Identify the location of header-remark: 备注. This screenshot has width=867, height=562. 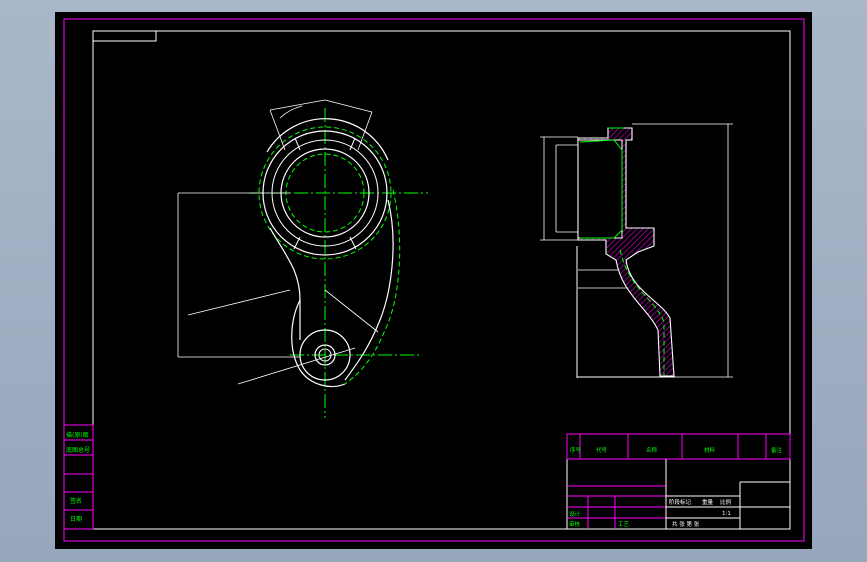
(777, 450).